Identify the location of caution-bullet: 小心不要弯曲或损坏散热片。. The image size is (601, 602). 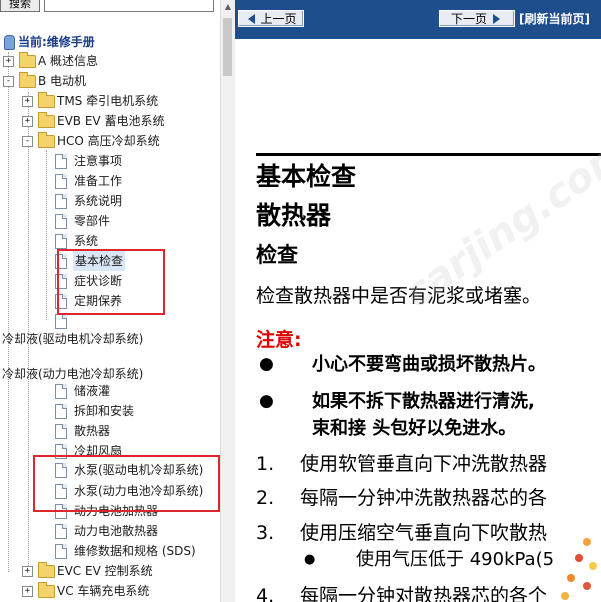
(429, 364).